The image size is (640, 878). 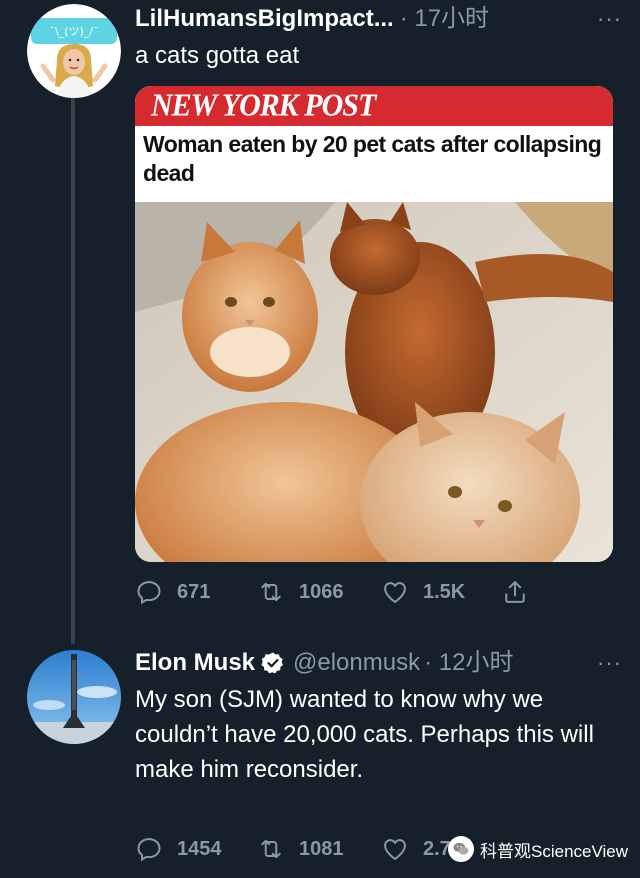 I want to click on tweet-header: LilHumansBigImpact... · 17小时 ···, so click(x=378, y=19).